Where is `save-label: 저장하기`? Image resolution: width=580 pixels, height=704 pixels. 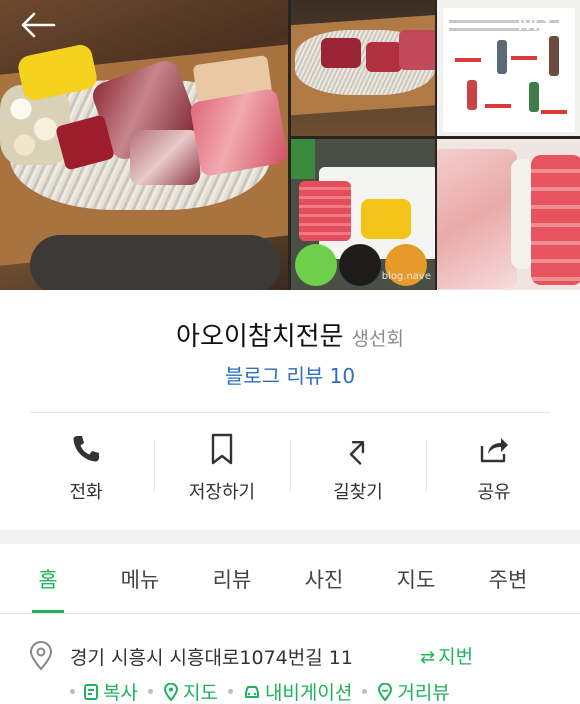
save-label: 저장하기 is located at coordinates (222, 492).